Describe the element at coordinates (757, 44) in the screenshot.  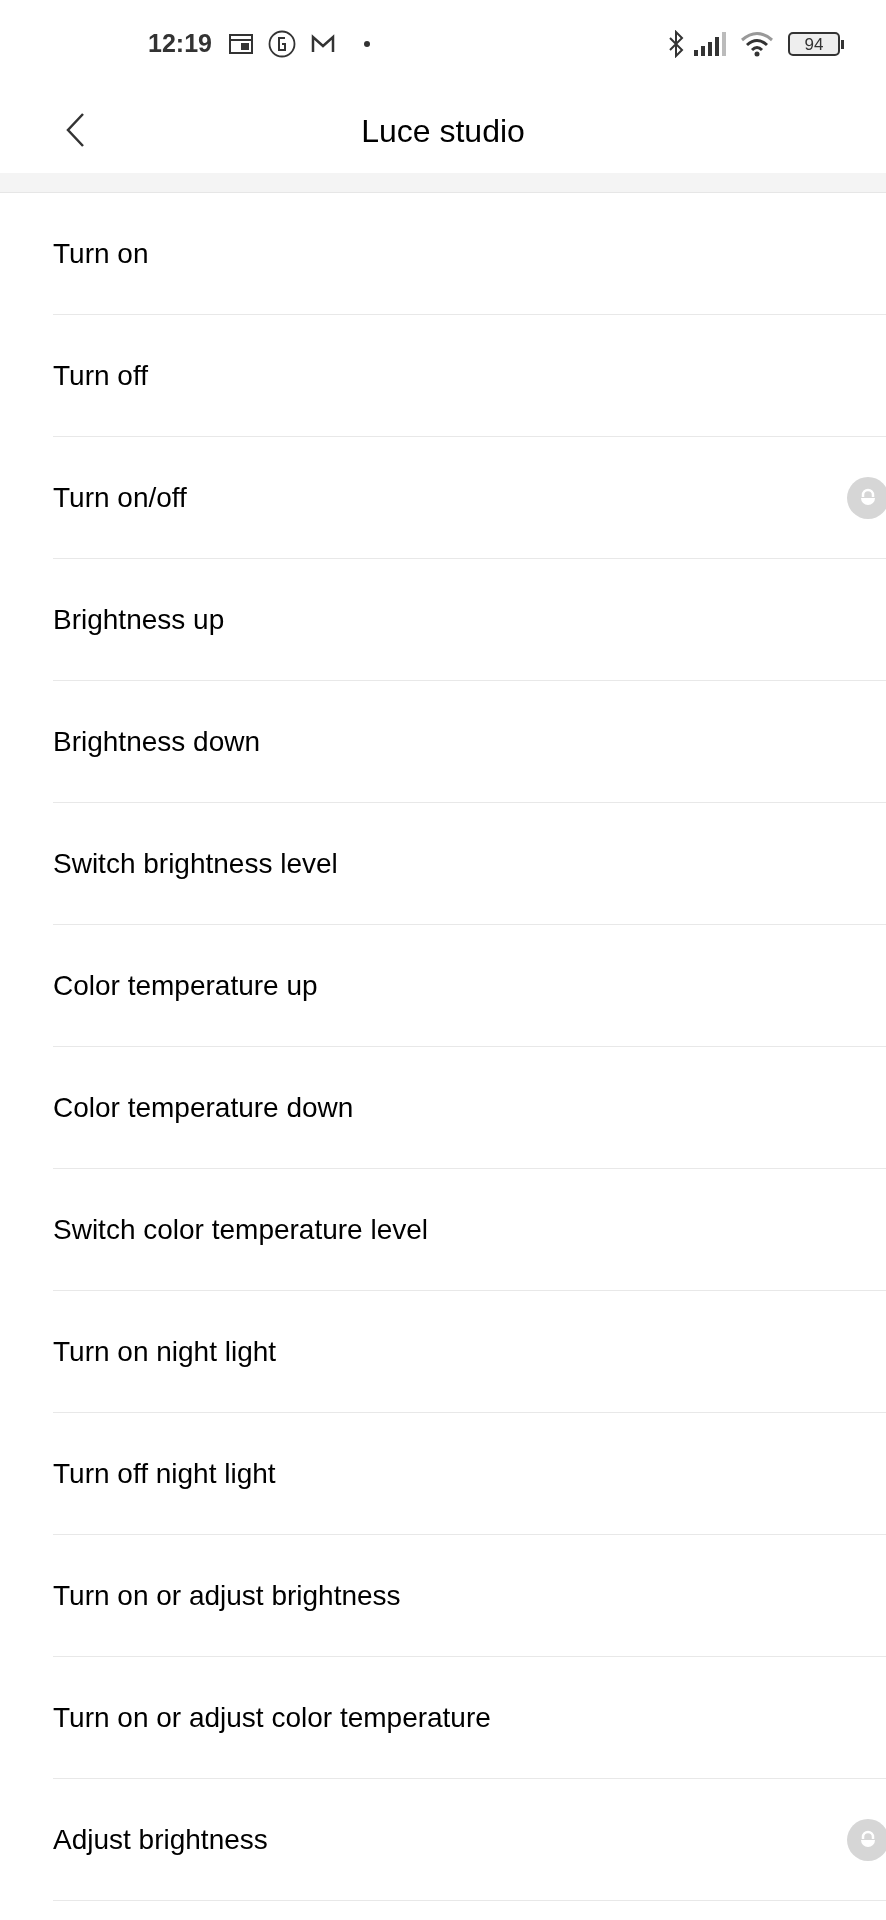
I see `wifi-icon` at that location.